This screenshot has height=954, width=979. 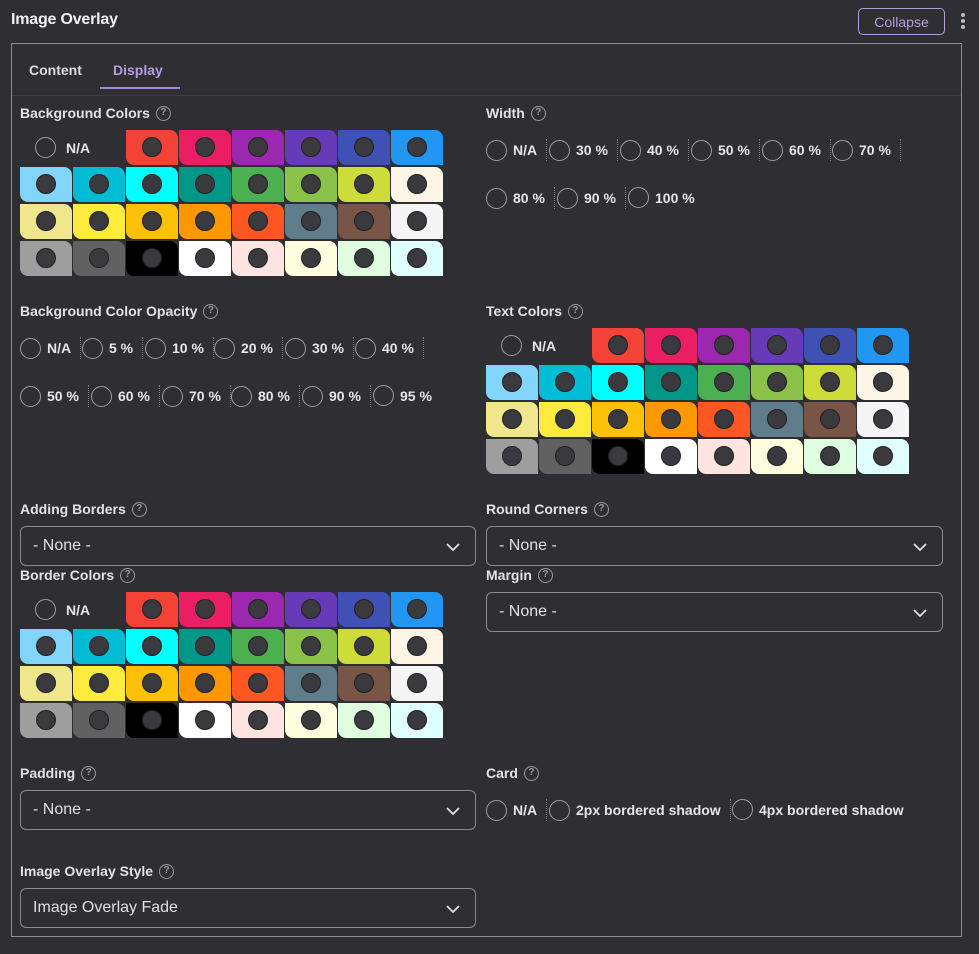 What do you see at coordinates (196, 396) in the screenshot?
I see `bg-opacity-option: 70 %` at bounding box center [196, 396].